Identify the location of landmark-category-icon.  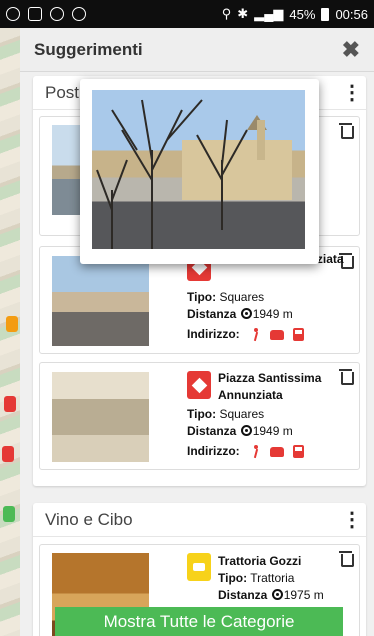
(199, 385).